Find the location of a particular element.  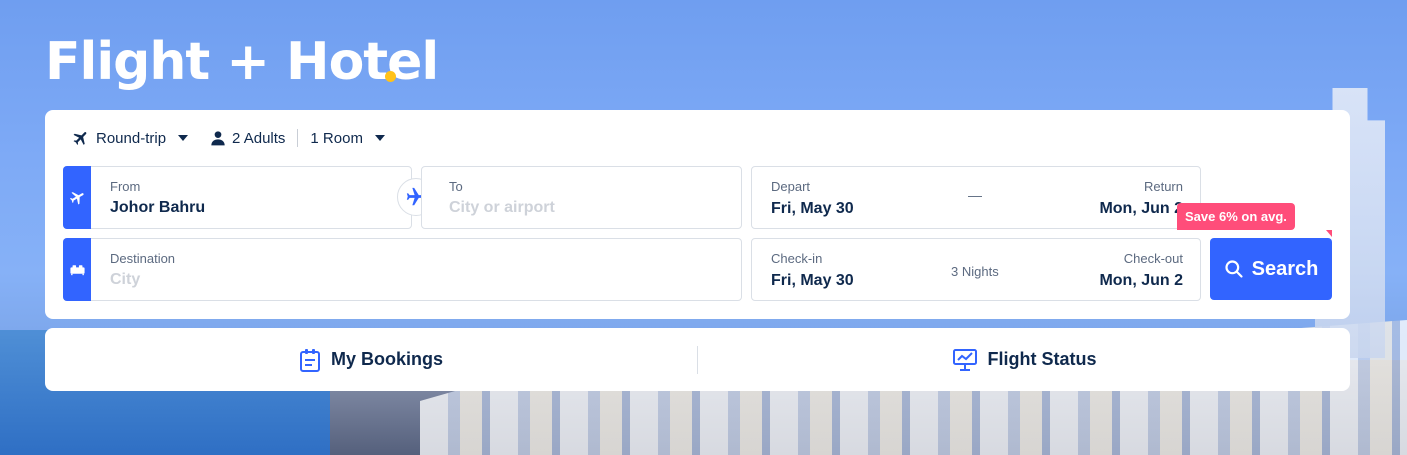

savings-badge: Save 6% on avg. is located at coordinates (1236, 216).